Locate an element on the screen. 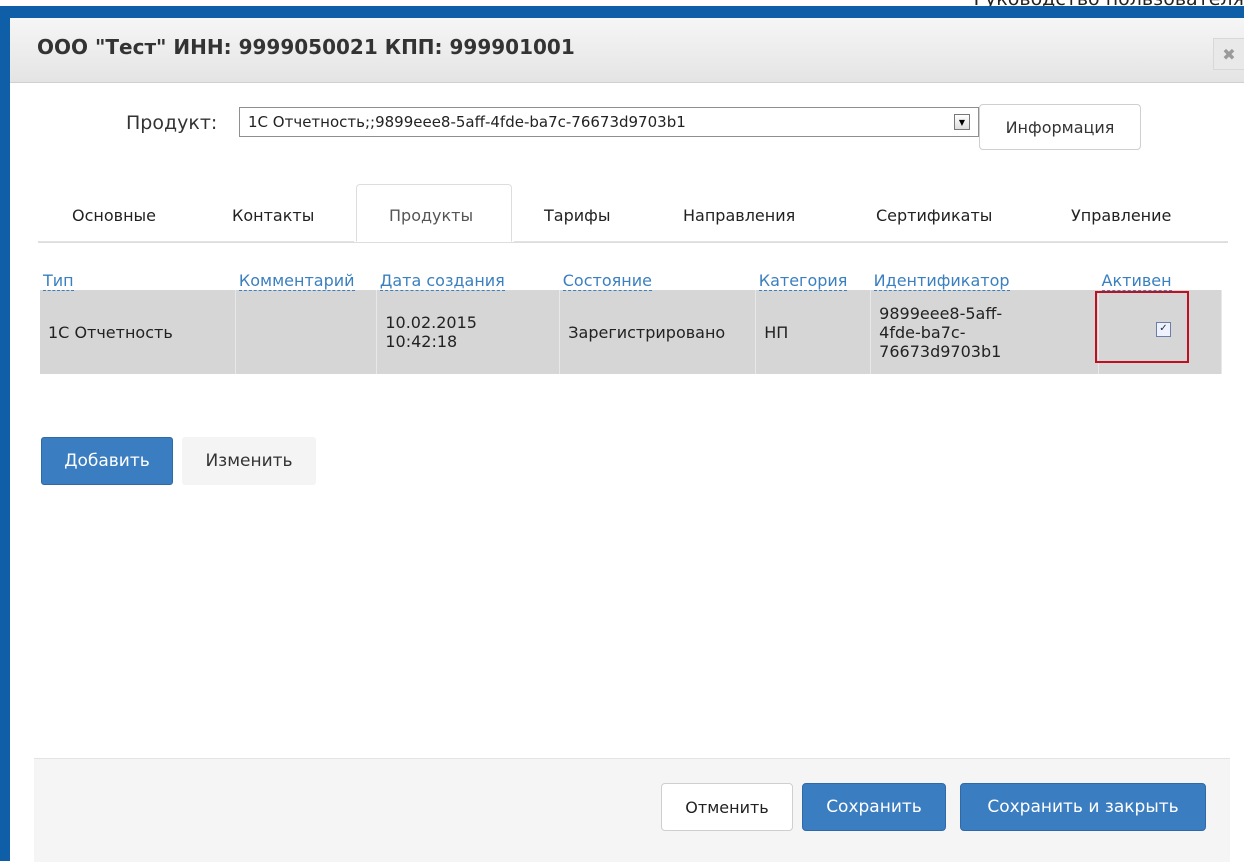  cell-identifier: 9899eee8-5aff- 4fde-ba7c- 76673d9703b1 is located at coordinates (985, 332).